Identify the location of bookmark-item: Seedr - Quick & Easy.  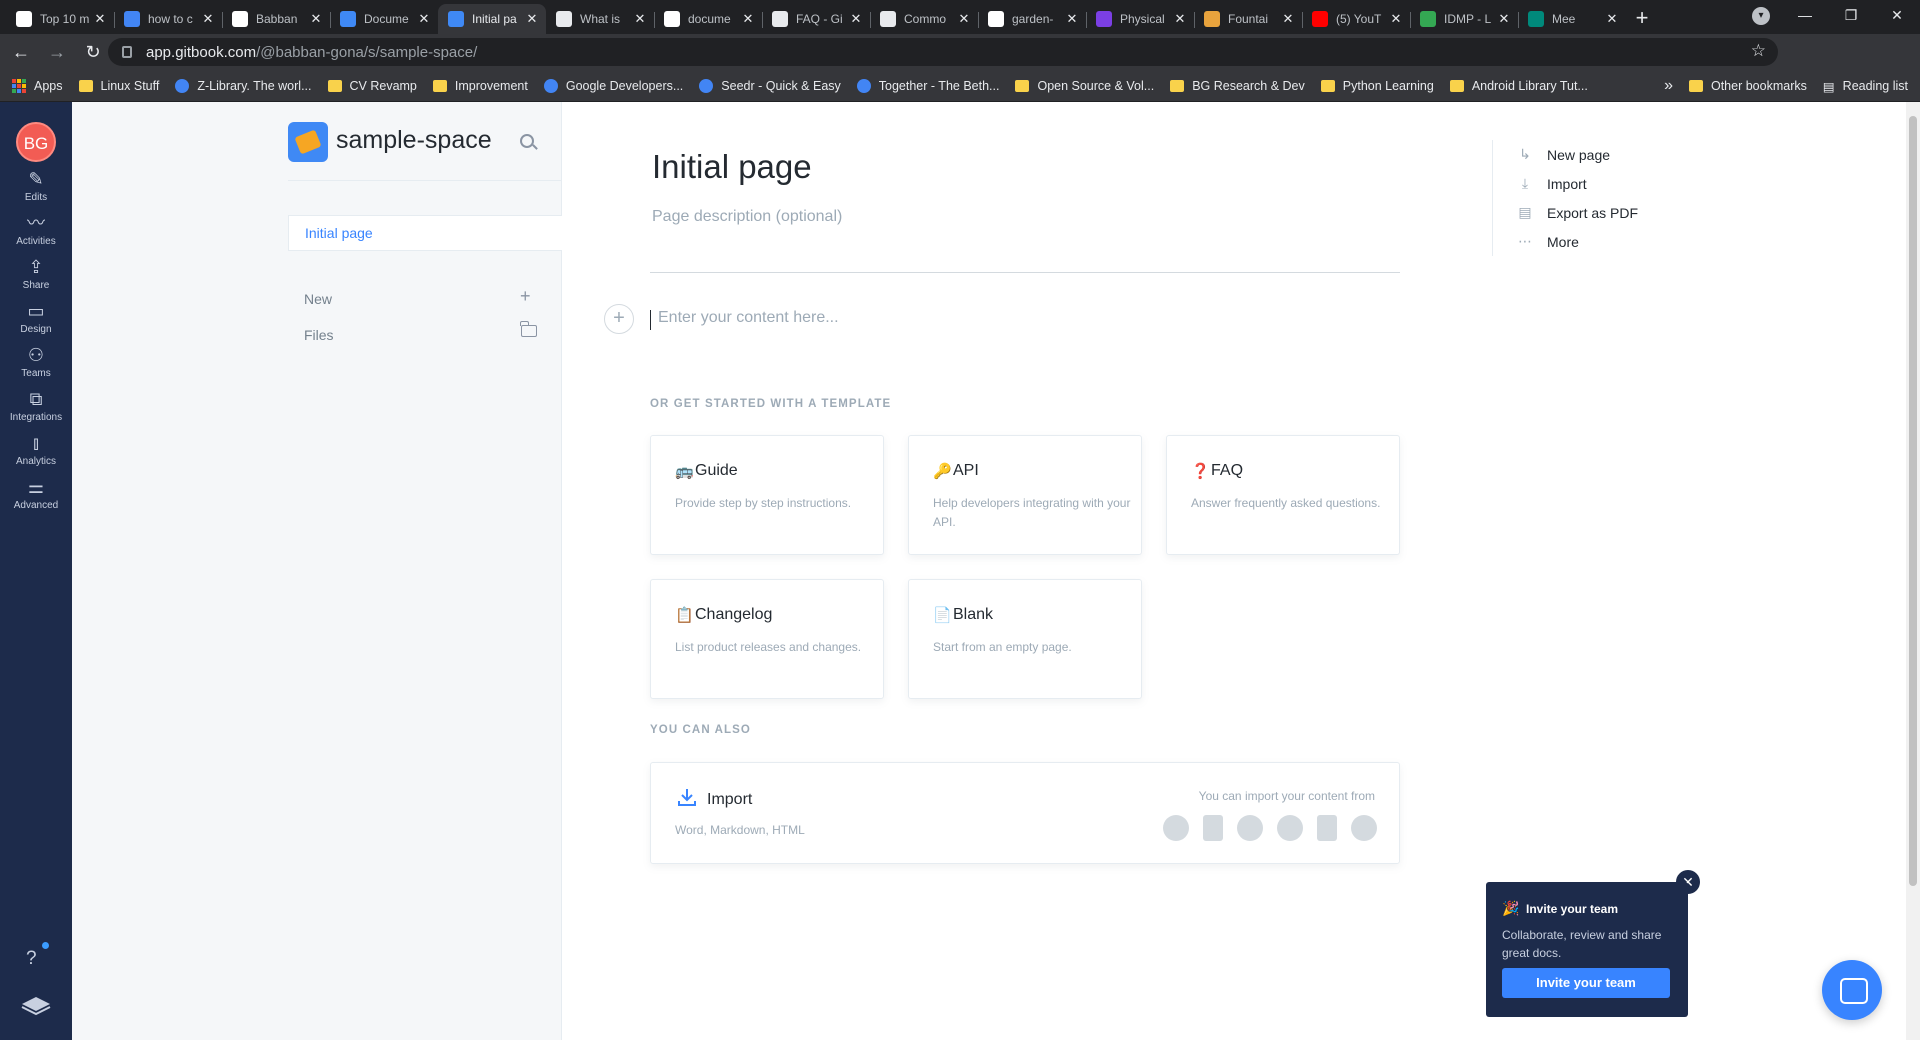
(770, 85).